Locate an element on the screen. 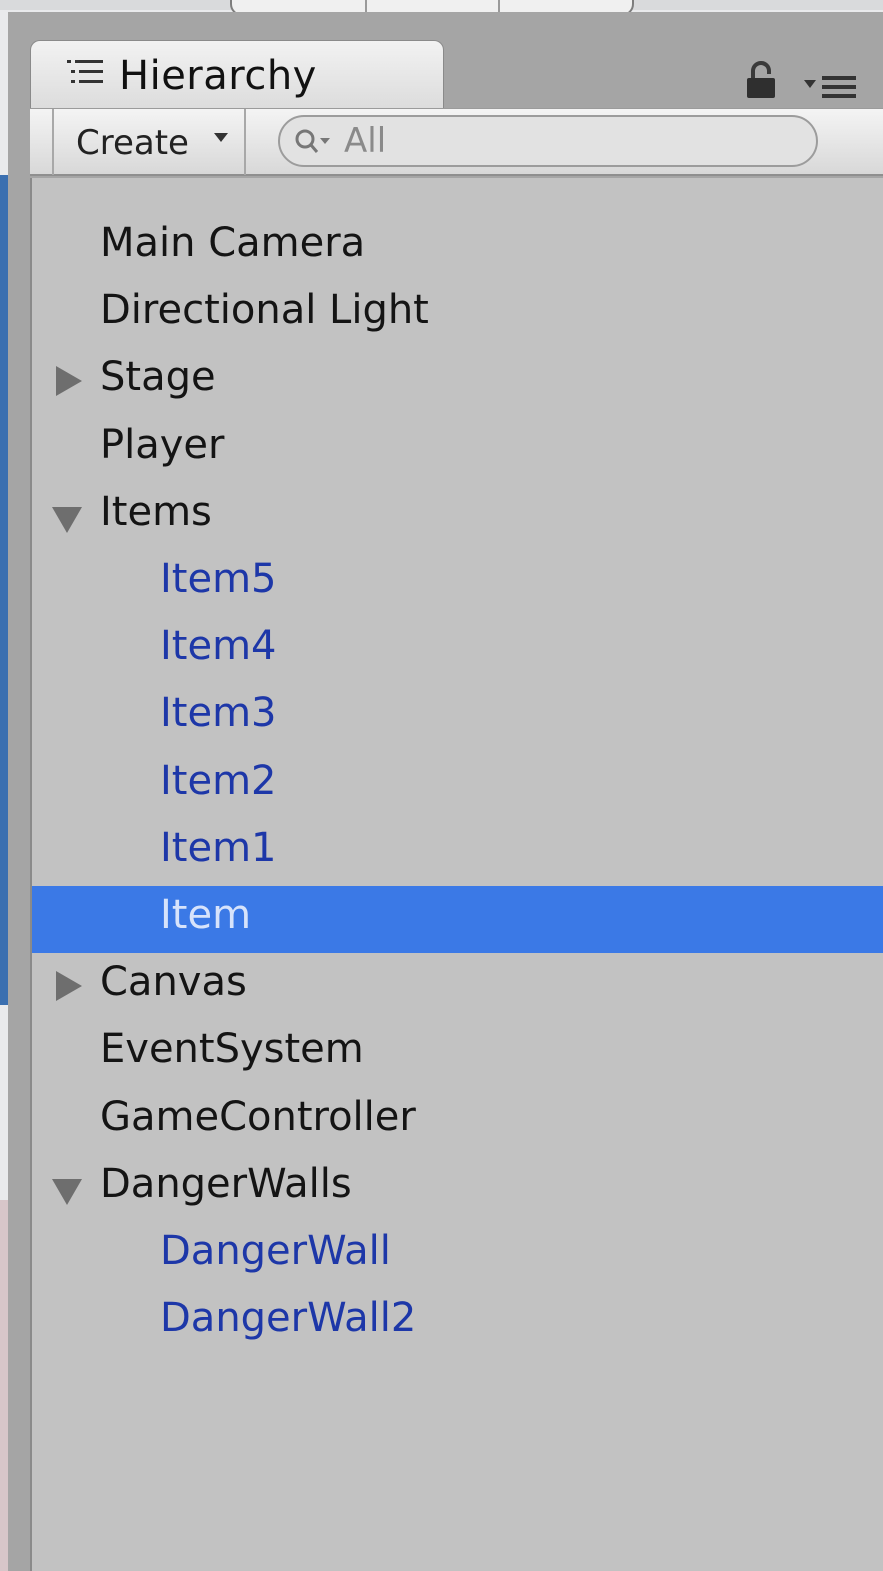  hierarchy-row-label: GameController is located at coordinates (258, 1116).